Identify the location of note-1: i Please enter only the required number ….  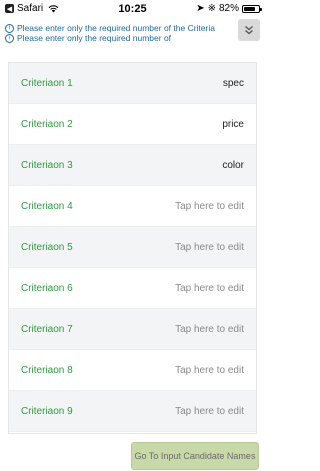
(117, 28).